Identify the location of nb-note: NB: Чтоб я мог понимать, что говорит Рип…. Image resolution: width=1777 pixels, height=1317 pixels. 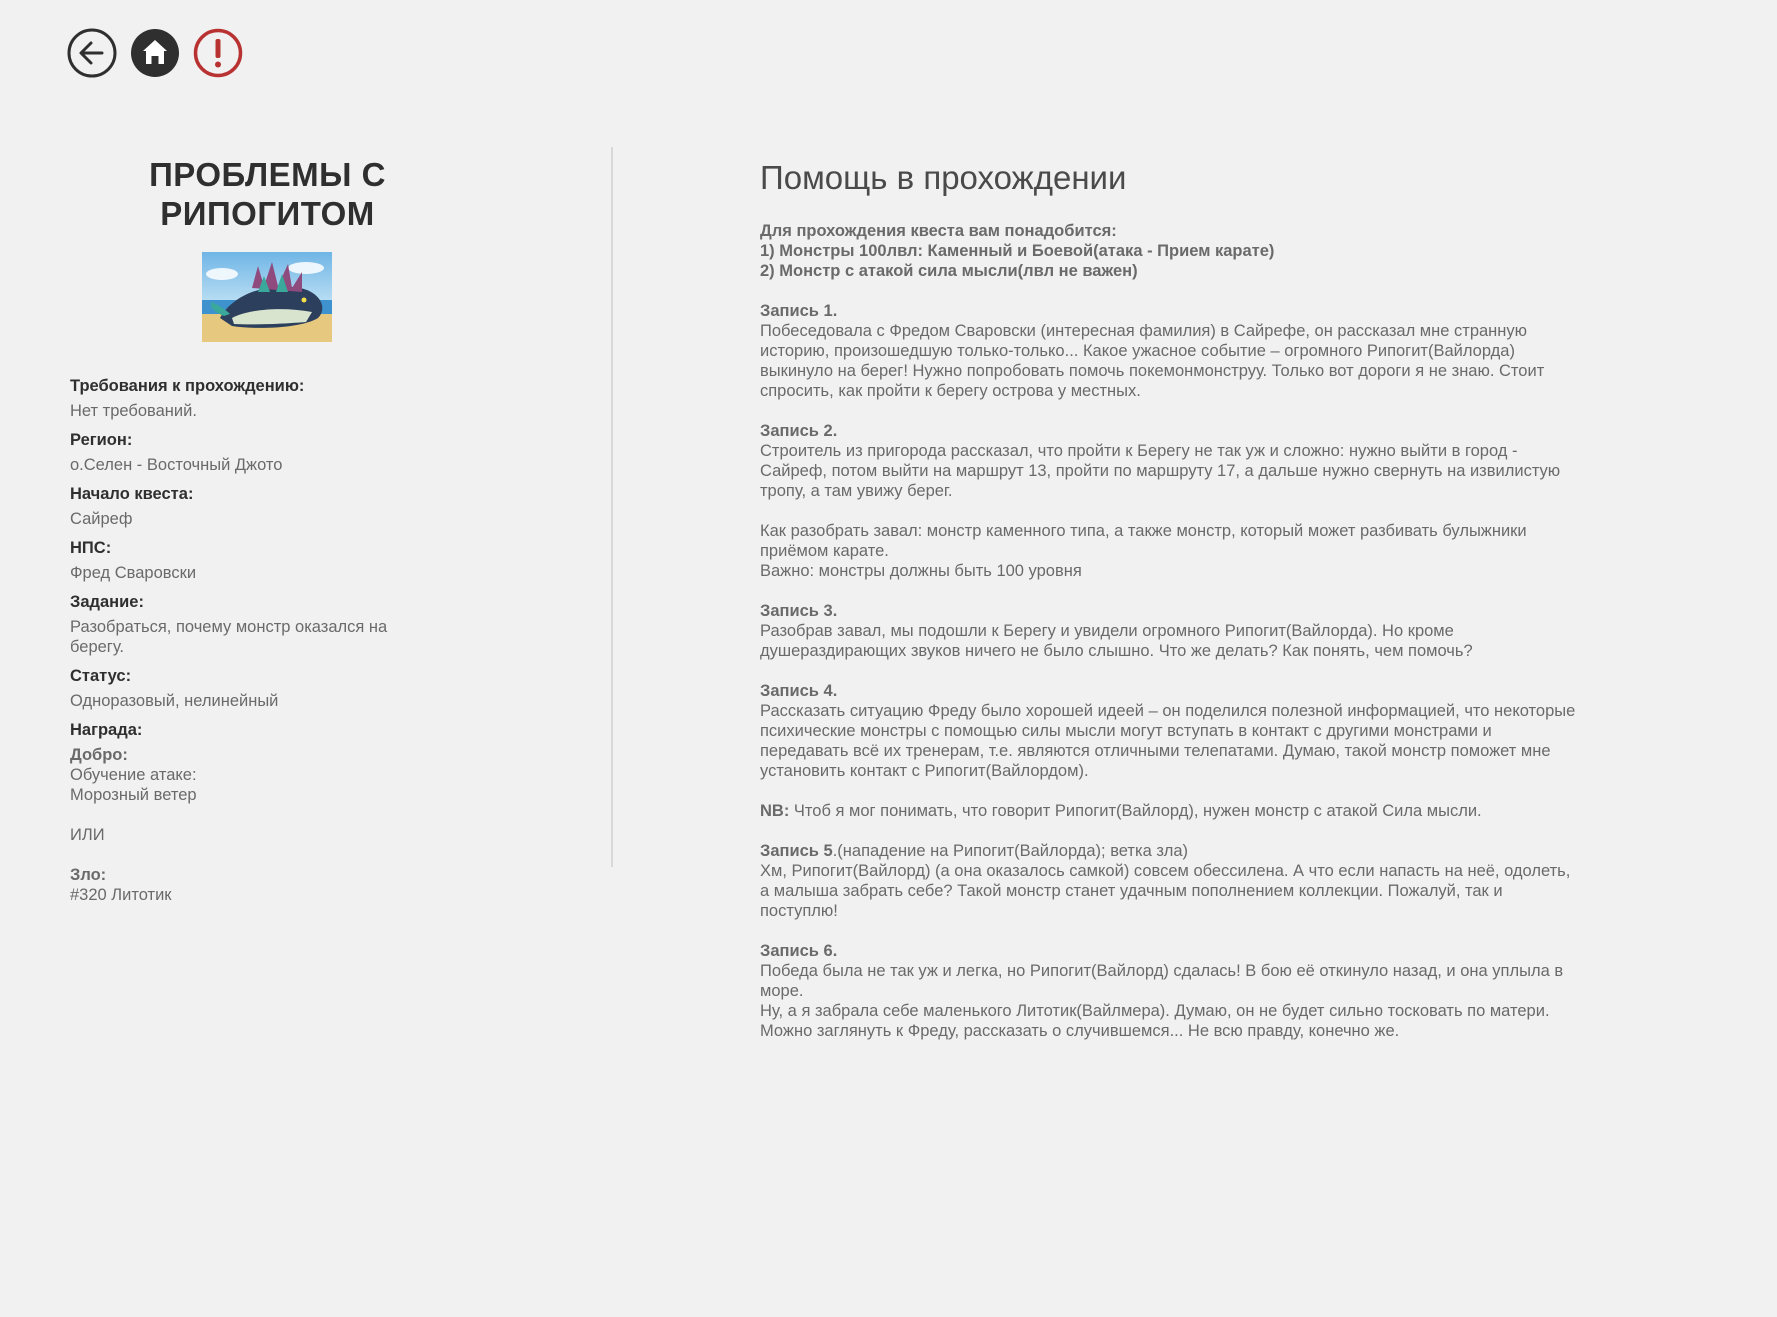
(1170, 811).